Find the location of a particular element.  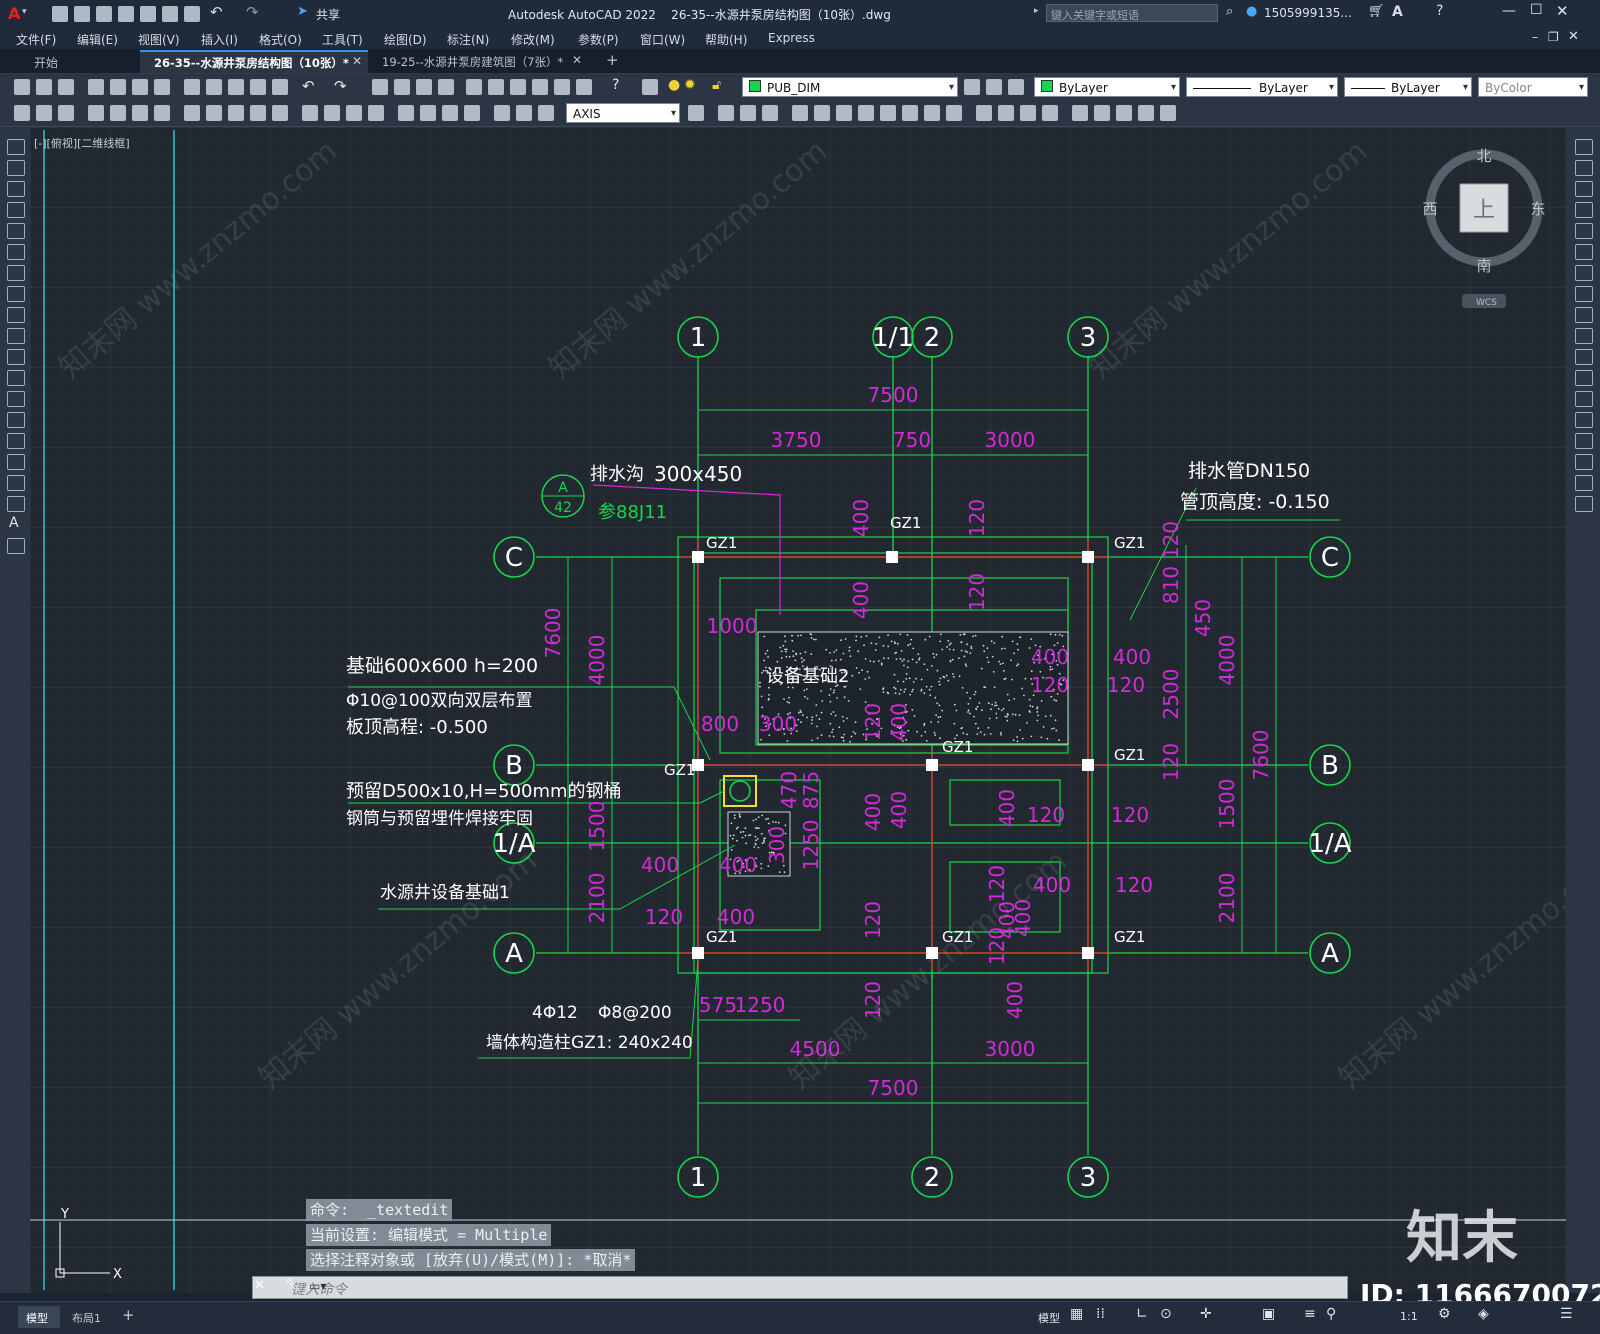

share-label: 共享 is located at coordinates (328, 14).